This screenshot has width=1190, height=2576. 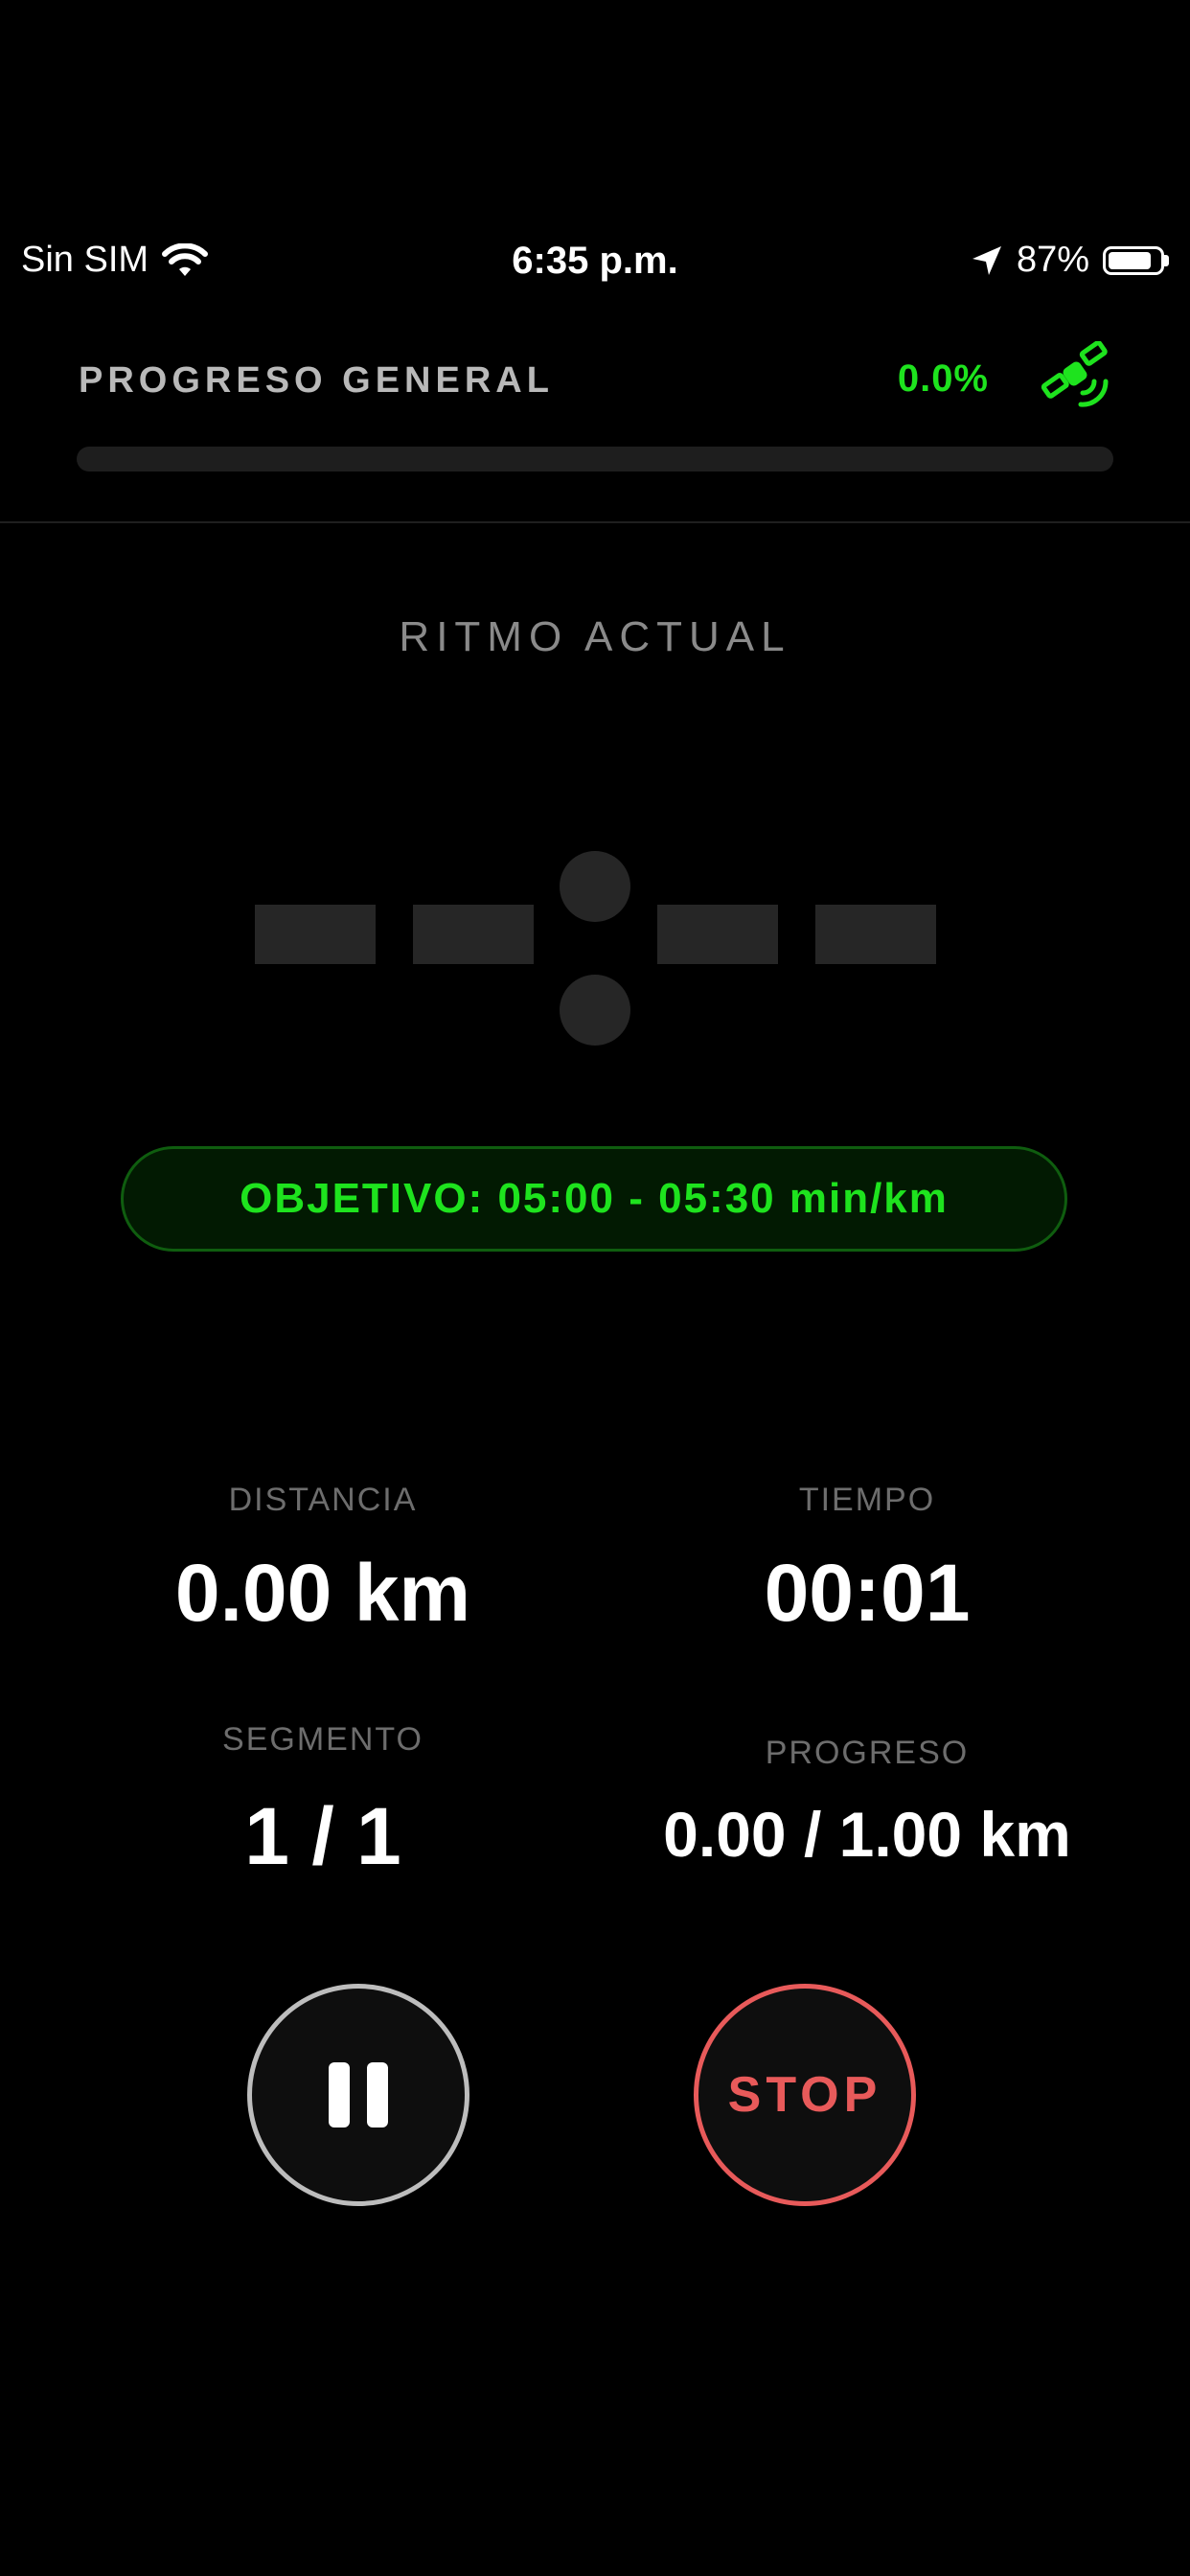 I want to click on overall-progress-bar, so click(x=595, y=459).